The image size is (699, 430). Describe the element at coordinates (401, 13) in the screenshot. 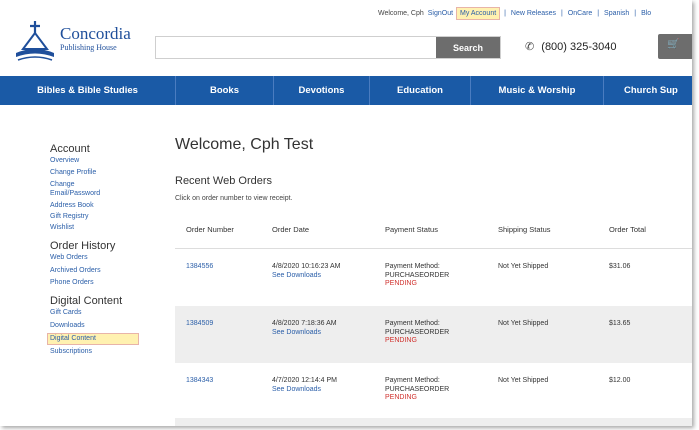

I see `welcome-text: Welcome, Cph` at that location.